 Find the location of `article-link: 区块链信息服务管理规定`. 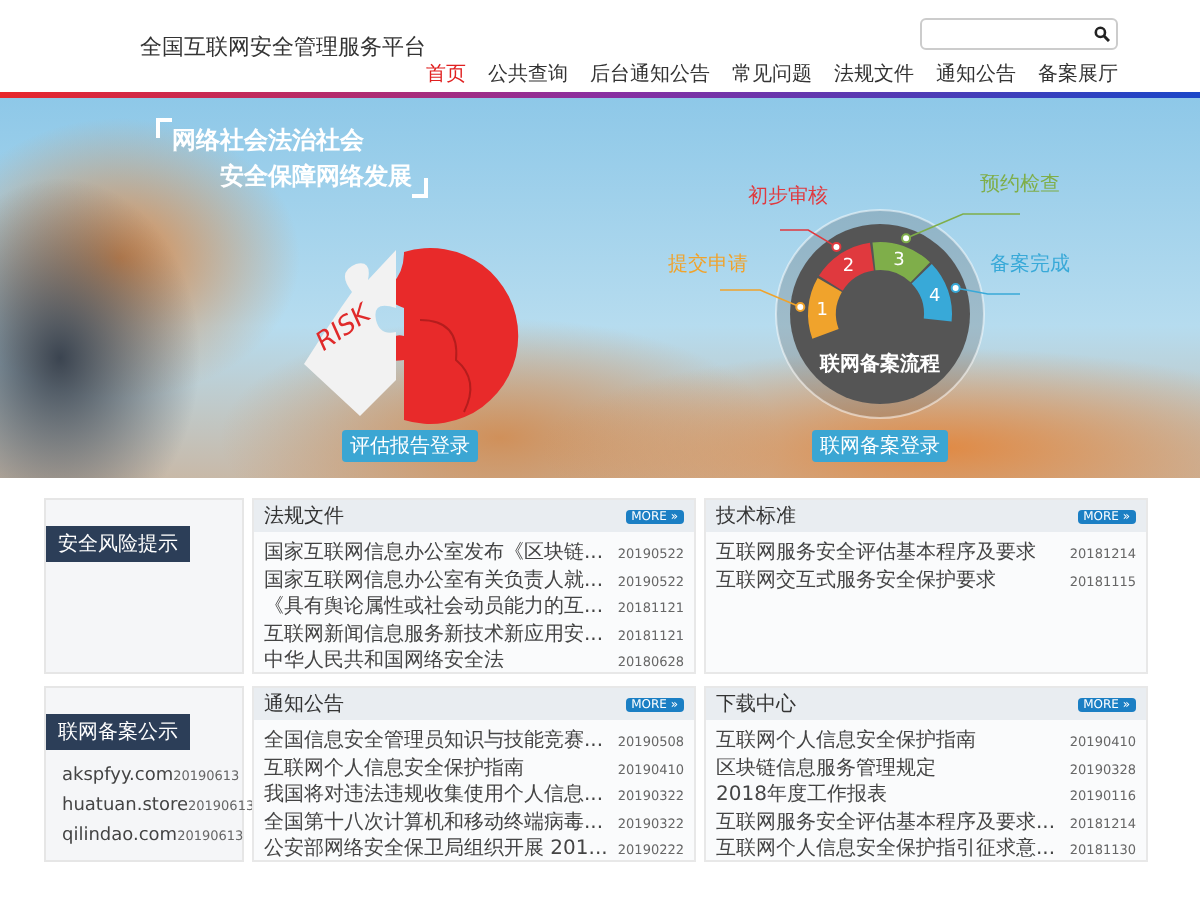

article-link: 区块链信息服务管理规定 is located at coordinates (826, 767).